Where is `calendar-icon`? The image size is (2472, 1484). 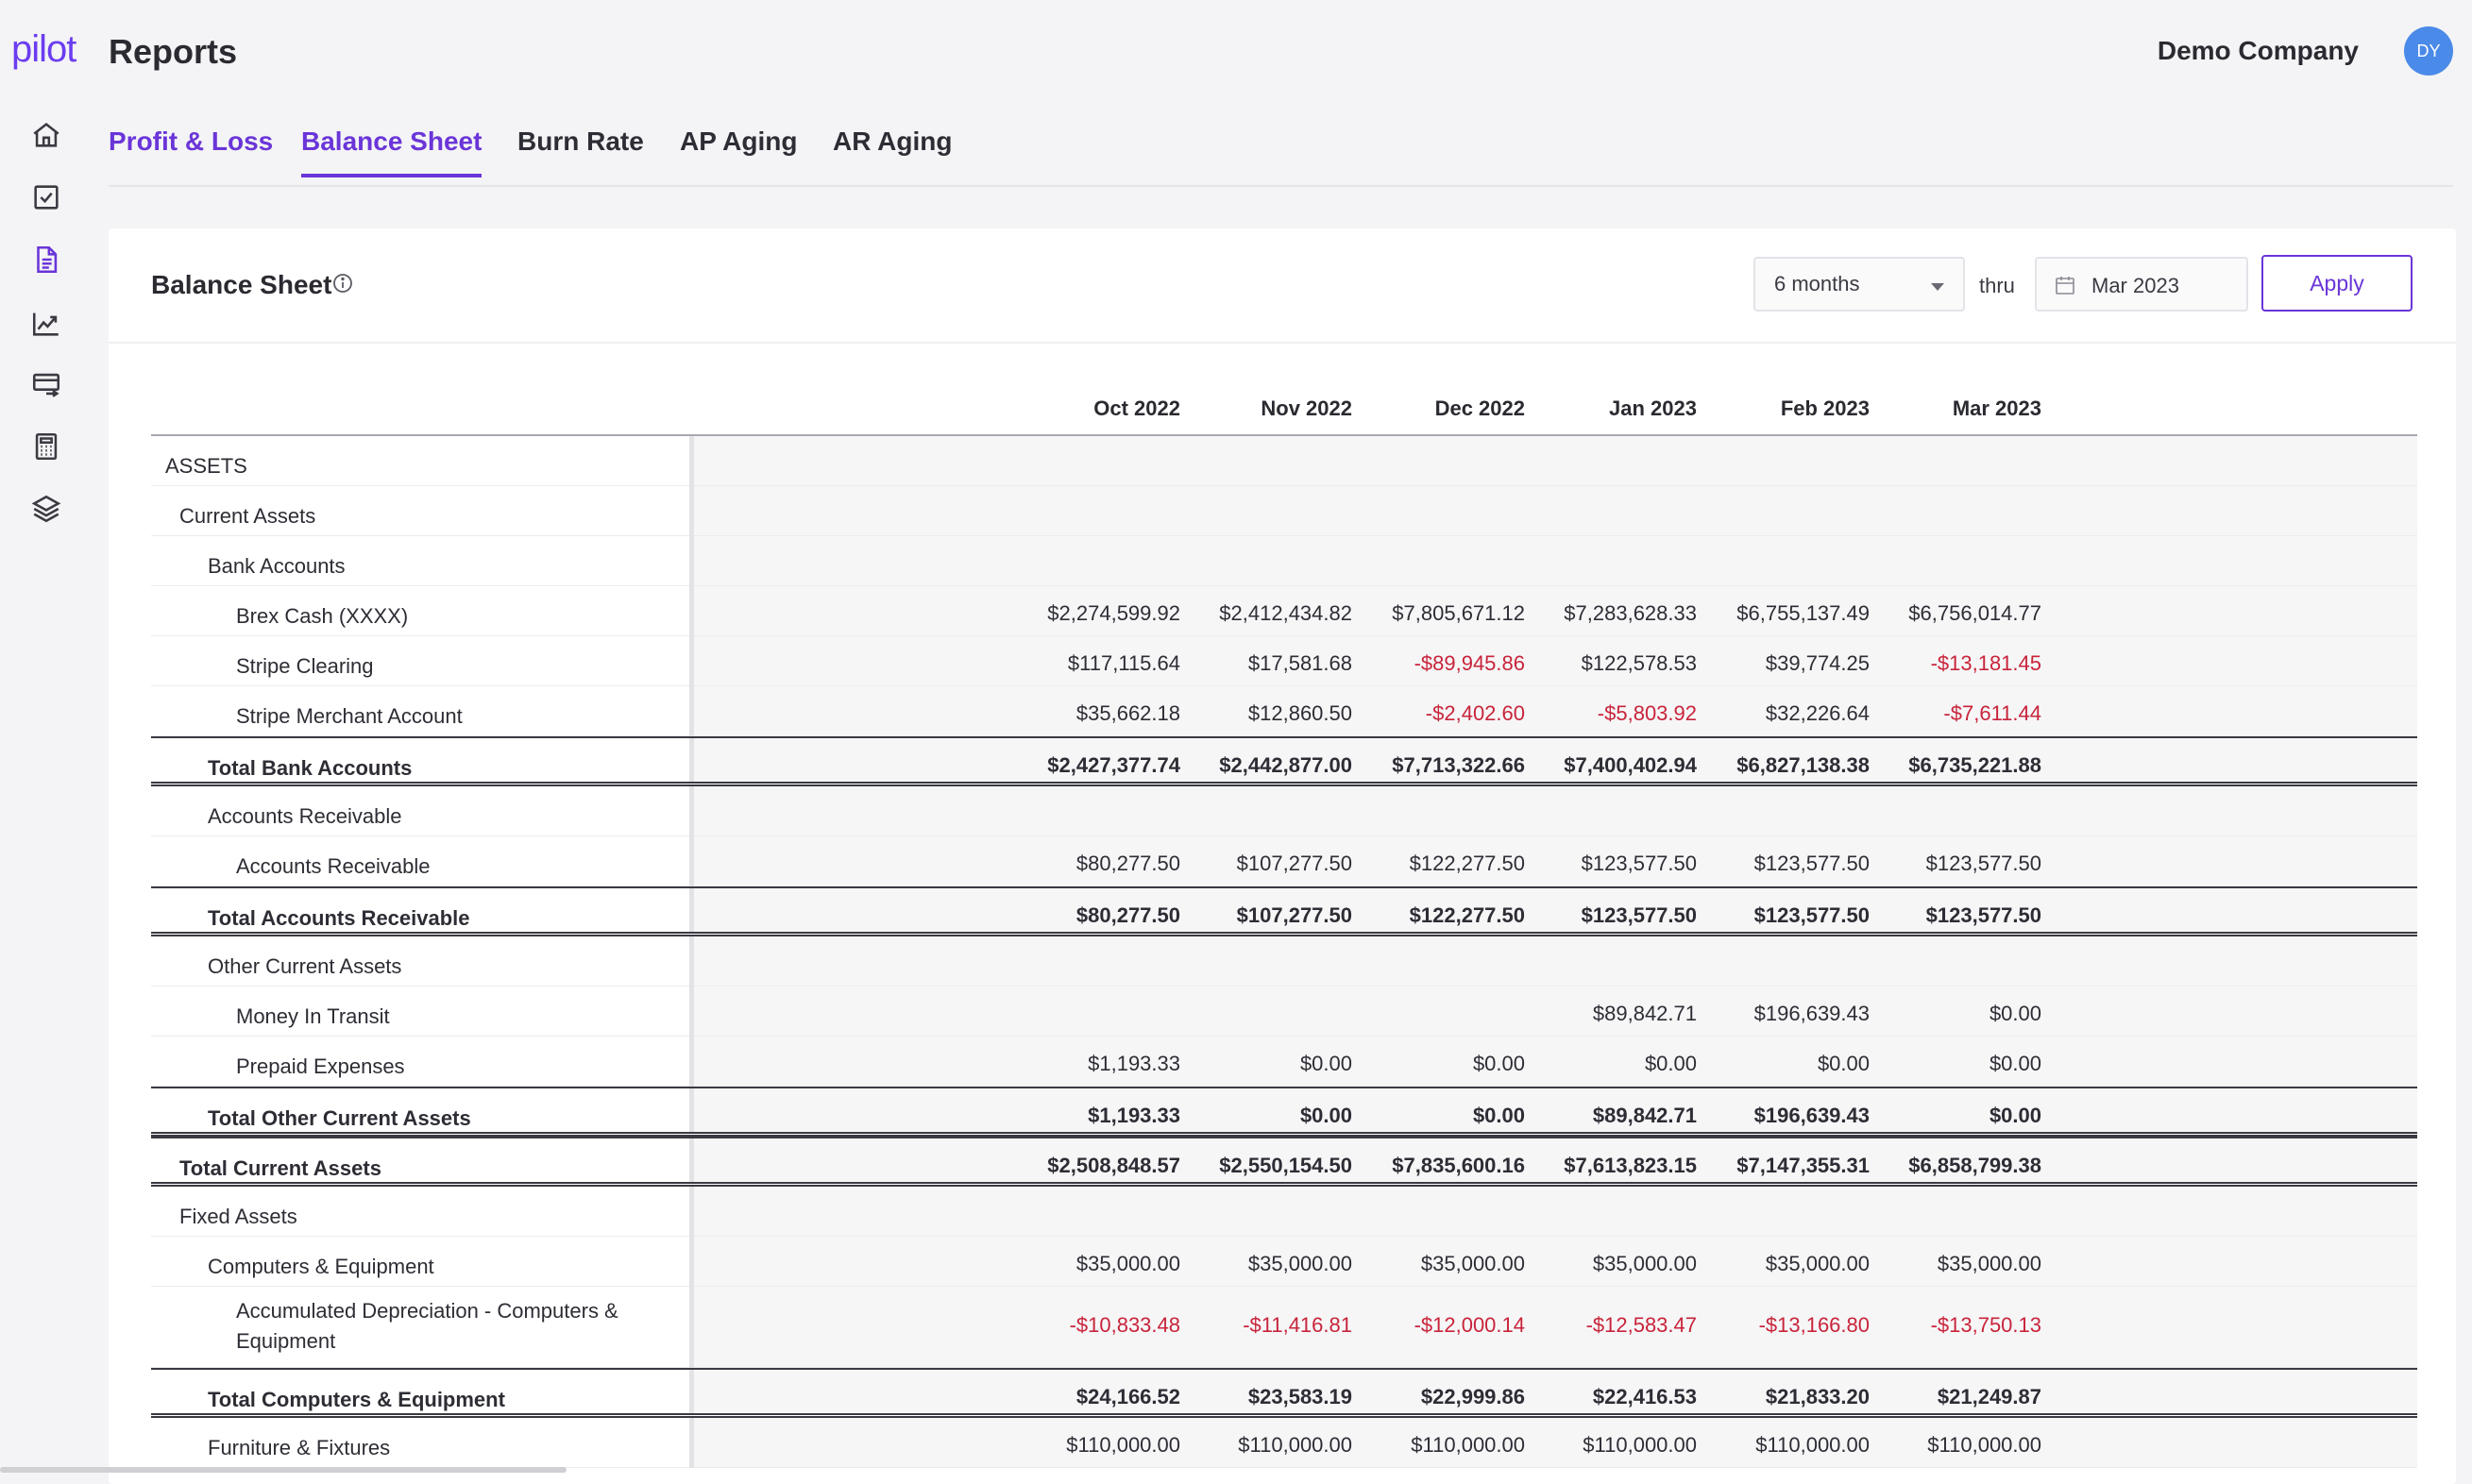 calendar-icon is located at coordinates (2065, 286).